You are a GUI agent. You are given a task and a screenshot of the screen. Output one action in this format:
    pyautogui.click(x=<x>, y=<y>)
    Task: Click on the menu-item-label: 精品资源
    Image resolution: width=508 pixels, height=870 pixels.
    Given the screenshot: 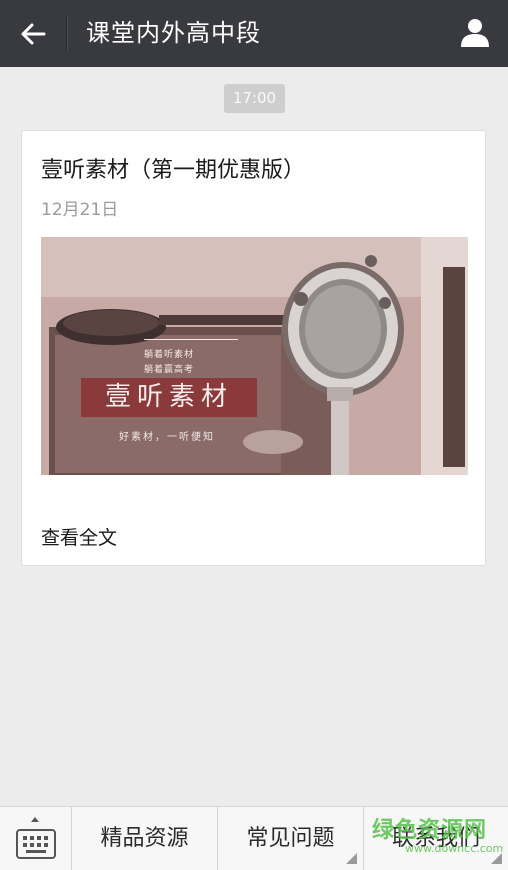 What is the action you would take?
    pyautogui.click(x=144, y=838)
    